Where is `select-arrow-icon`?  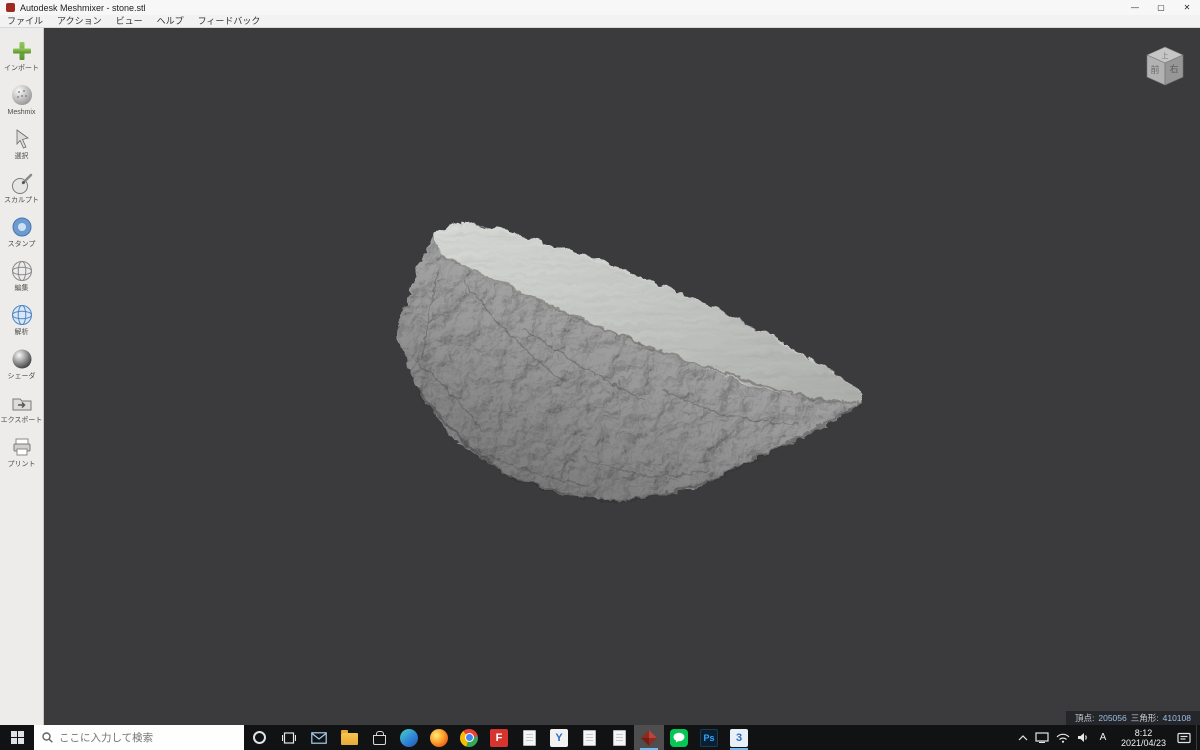 select-arrow-icon is located at coordinates (22, 139).